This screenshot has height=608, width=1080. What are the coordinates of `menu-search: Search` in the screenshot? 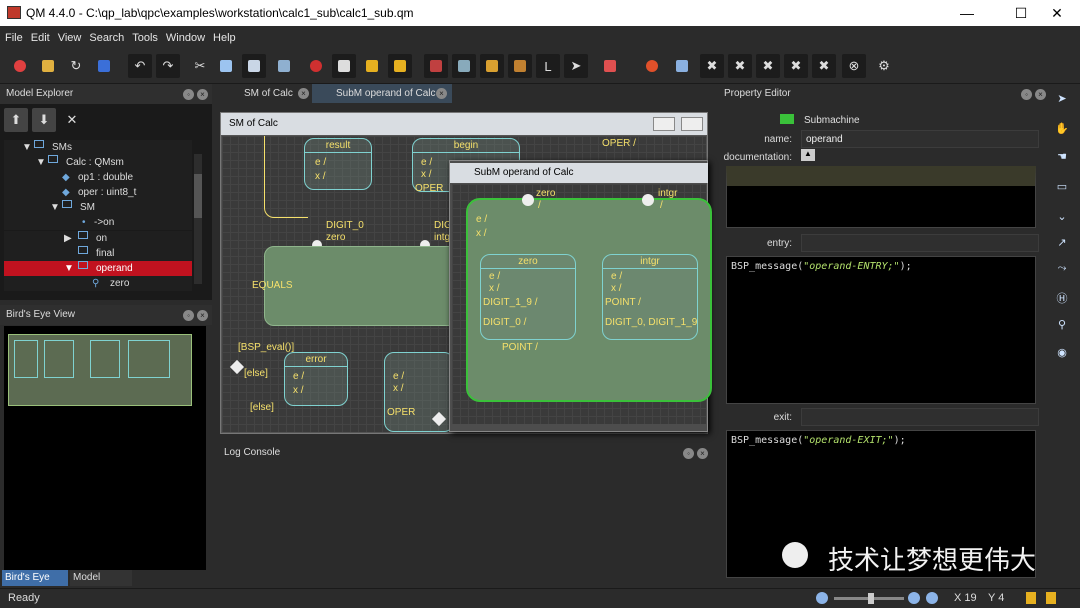 It's located at (105, 35).